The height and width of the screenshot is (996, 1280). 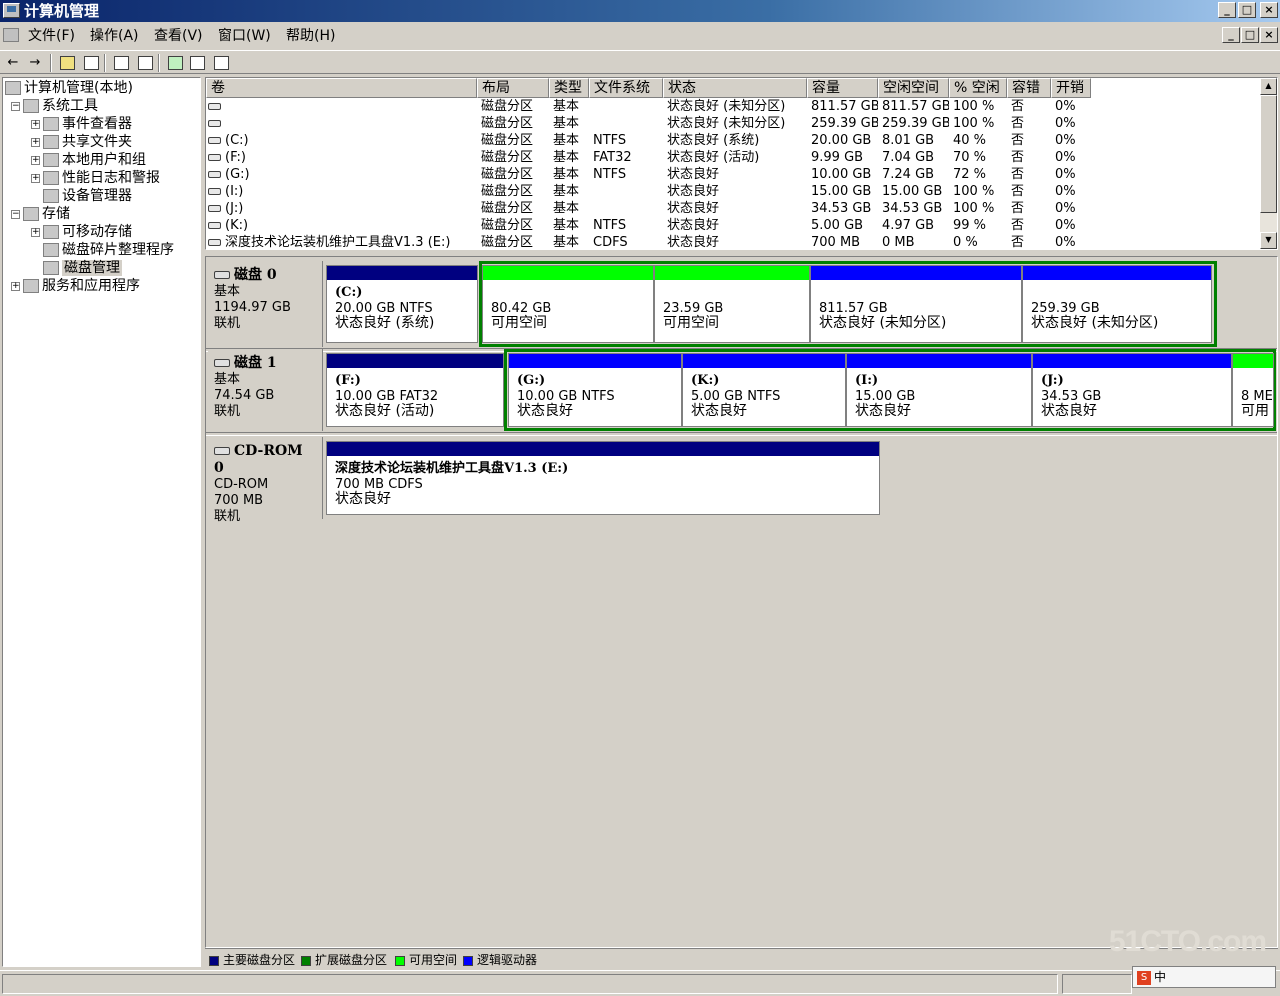 What do you see at coordinates (178, 36) in the screenshot?
I see `menu-view: 查看(V)` at bounding box center [178, 36].